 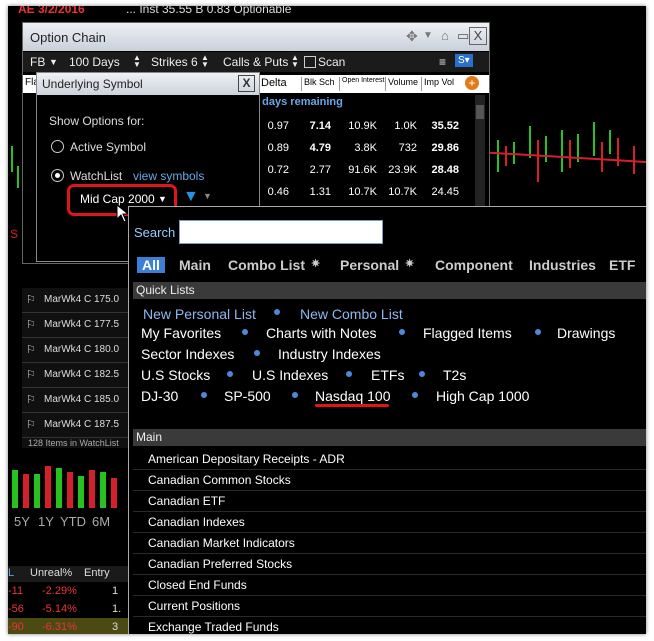 What do you see at coordinates (472, 83) in the screenshot?
I see `add-column-icon: +` at bounding box center [472, 83].